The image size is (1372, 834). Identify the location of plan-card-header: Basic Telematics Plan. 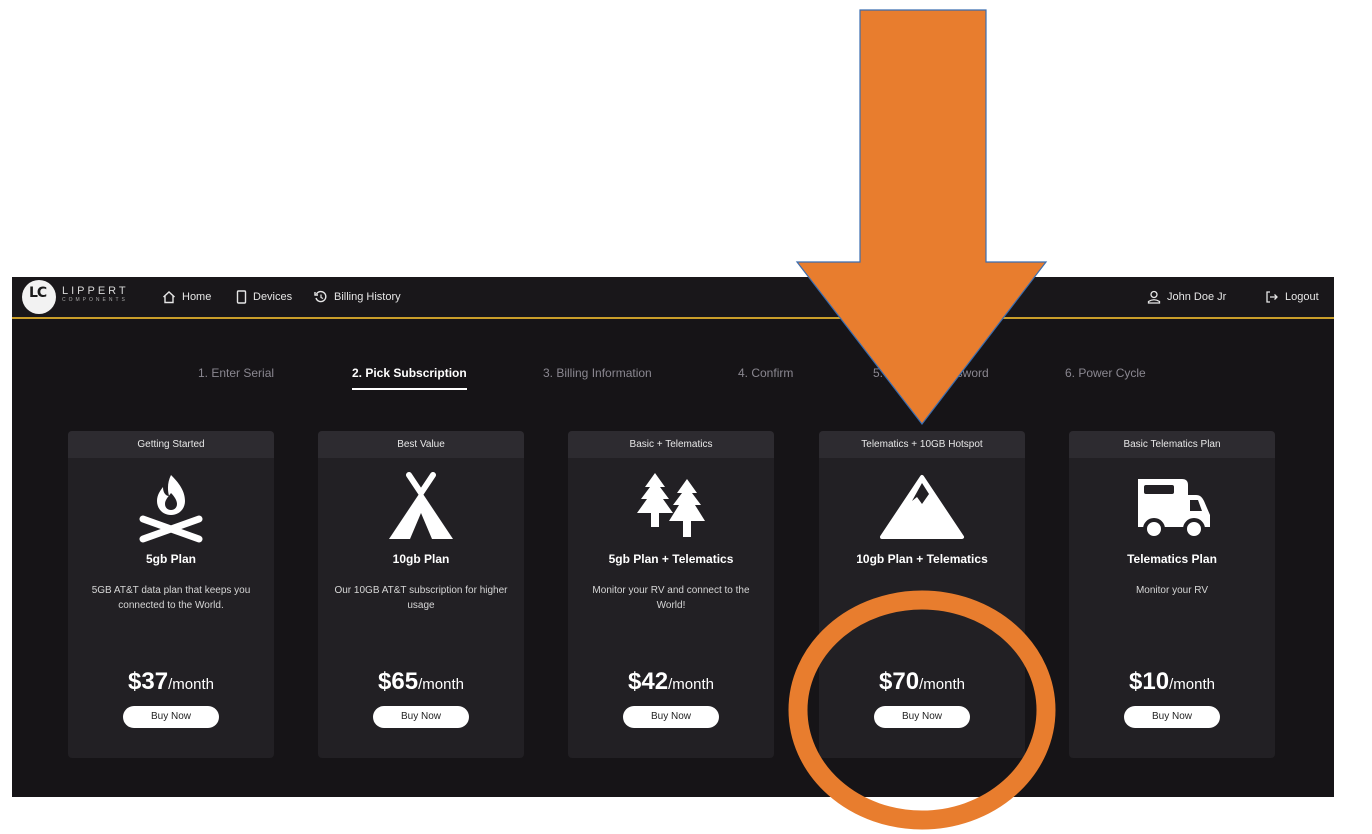
(1172, 444).